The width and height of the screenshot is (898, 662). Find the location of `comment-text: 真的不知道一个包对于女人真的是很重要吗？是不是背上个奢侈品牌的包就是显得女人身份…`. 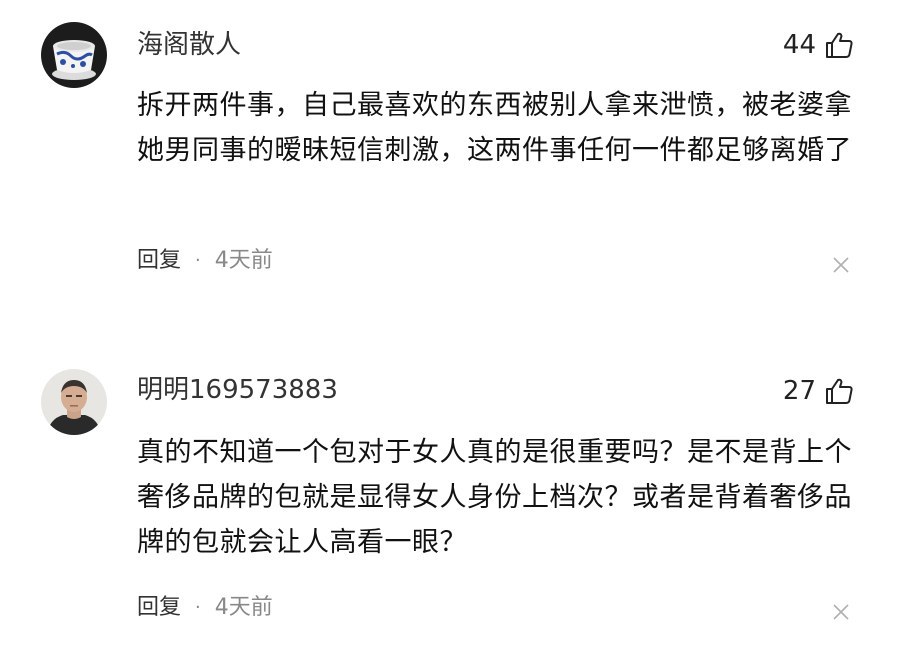

comment-text: 真的不知道一个包对于女人真的是很重要吗？是不是背上个奢侈品牌的包就是显得女人身份… is located at coordinates (494, 497).